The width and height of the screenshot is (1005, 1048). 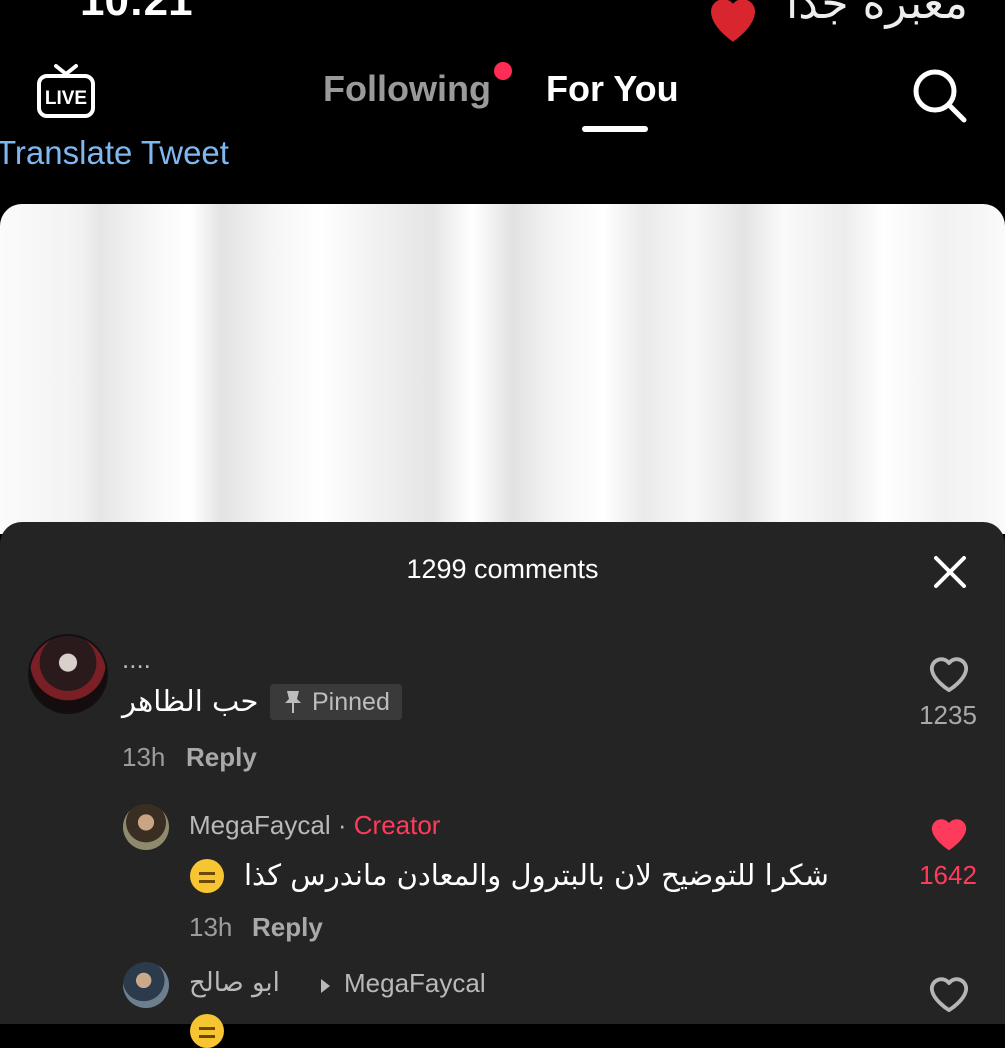 What do you see at coordinates (114, 153) in the screenshot?
I see `translate-tweet-link: Translate Tweet` at bounding box center [114, 153].